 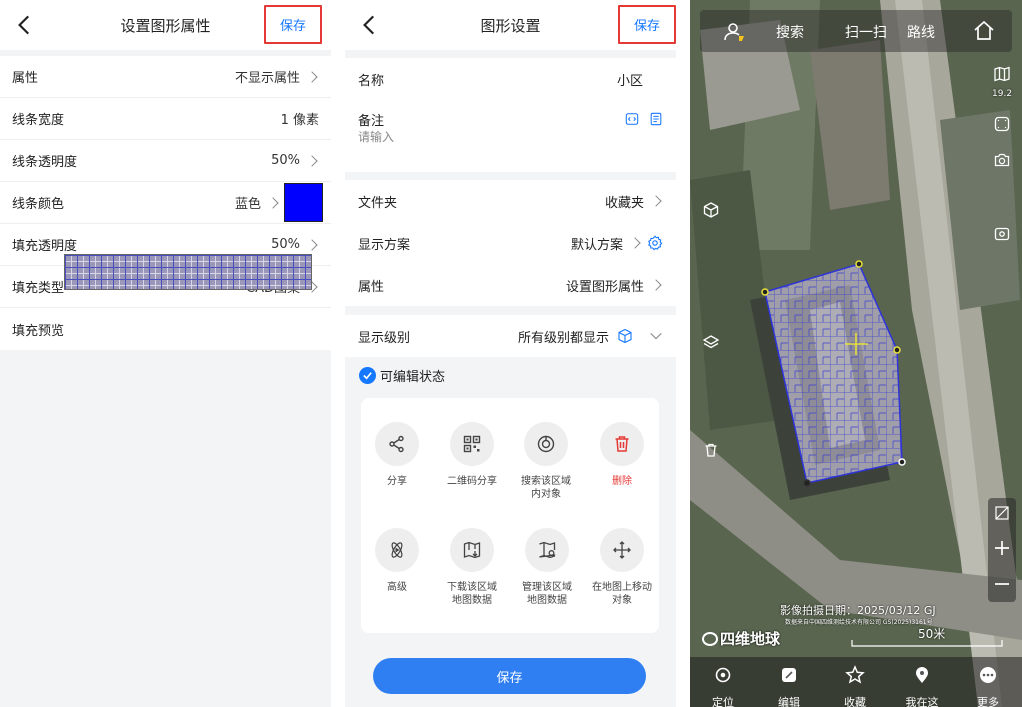 I want to click on folder-value: 收藏夹, so click(x=624, y=203).